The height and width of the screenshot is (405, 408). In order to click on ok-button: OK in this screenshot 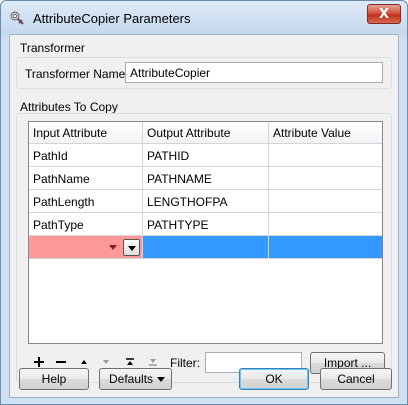, I will do `click(274, 379)`.